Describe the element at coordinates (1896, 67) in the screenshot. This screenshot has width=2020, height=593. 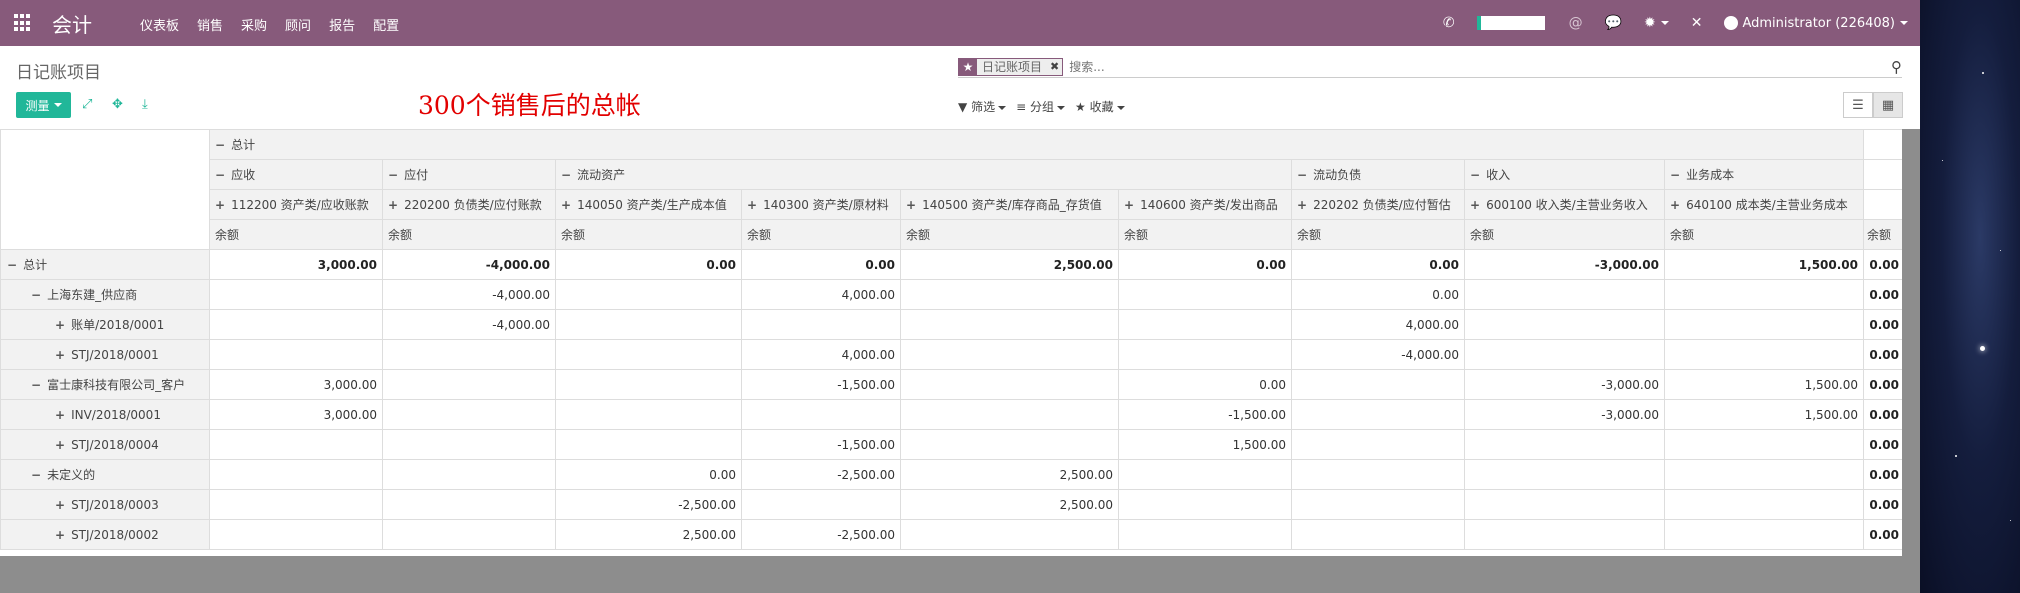
I see `search-icon: ⚲` at that location.